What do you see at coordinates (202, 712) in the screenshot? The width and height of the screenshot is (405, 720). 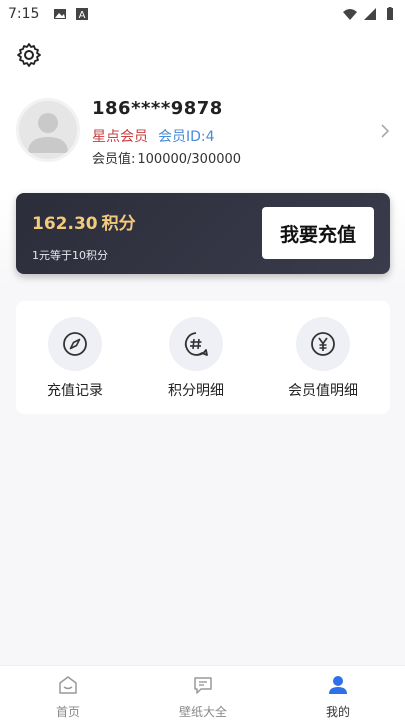 I see `nav-label: 壁纸大全` at bounding box center [202, 712].